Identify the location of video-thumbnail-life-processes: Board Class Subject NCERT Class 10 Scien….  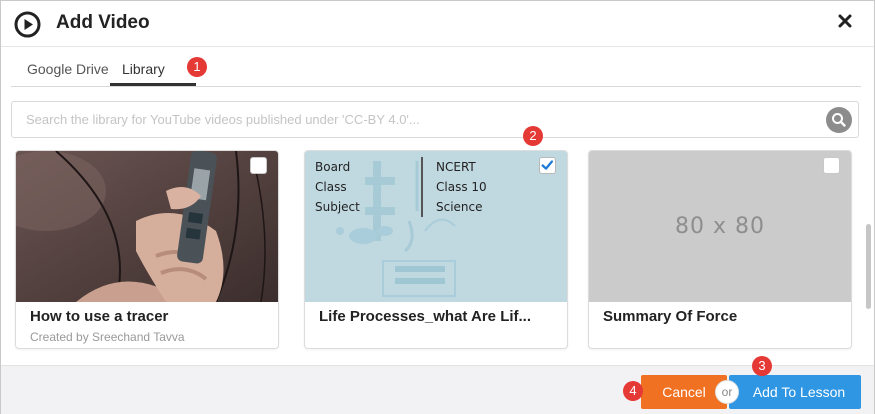
(436, 226).